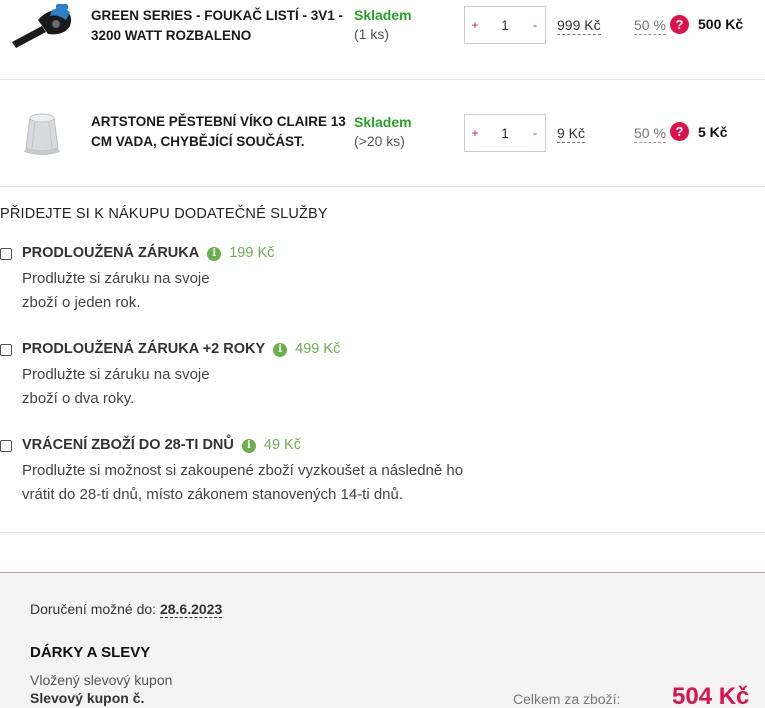 The image size is (765, 708). What do you see at coordinates (379, 141) in the screenshot?
I see `stock-count: (>20 ks)` at bounding box center [379, 141].